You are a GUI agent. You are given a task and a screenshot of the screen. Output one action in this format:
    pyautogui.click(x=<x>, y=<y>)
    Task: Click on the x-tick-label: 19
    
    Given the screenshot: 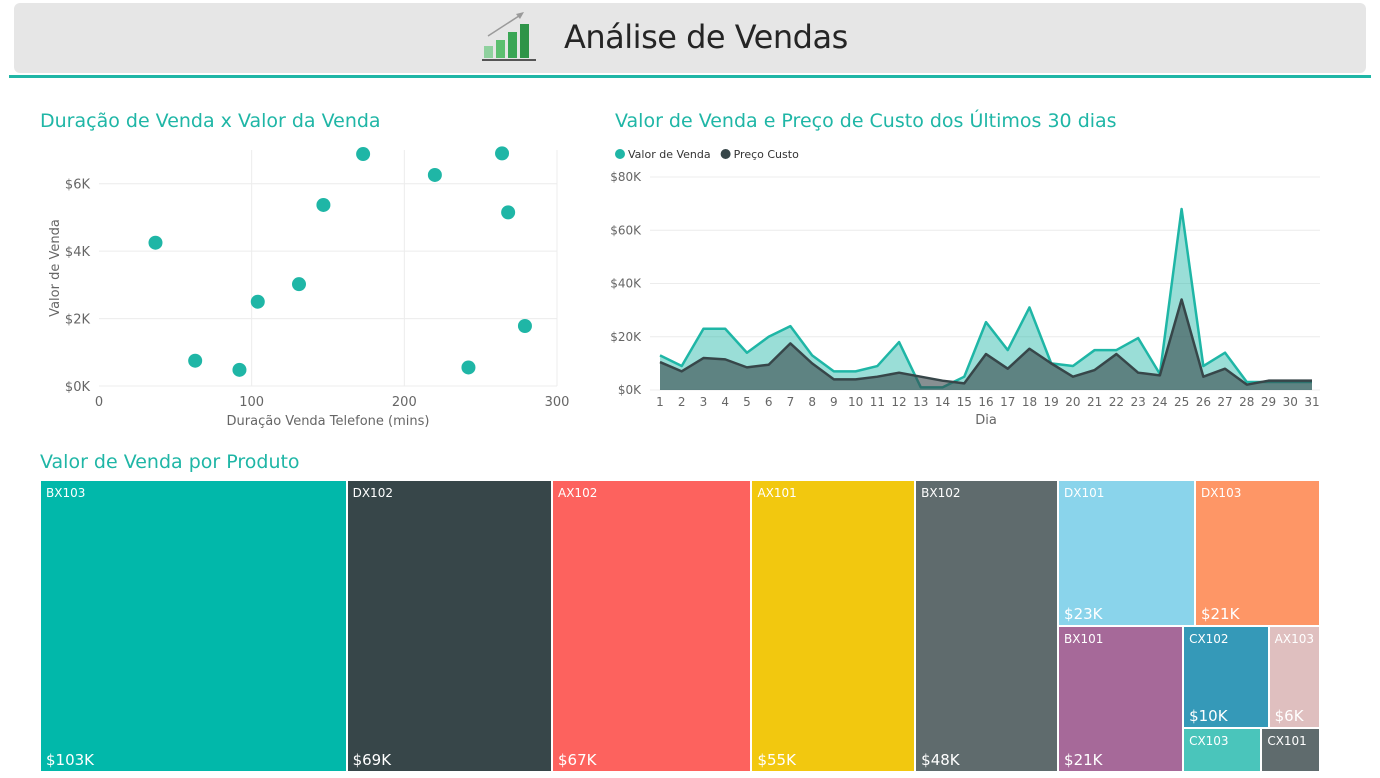 What is the action you would take?
    pyautogui.click(x=1051, y=402)
    